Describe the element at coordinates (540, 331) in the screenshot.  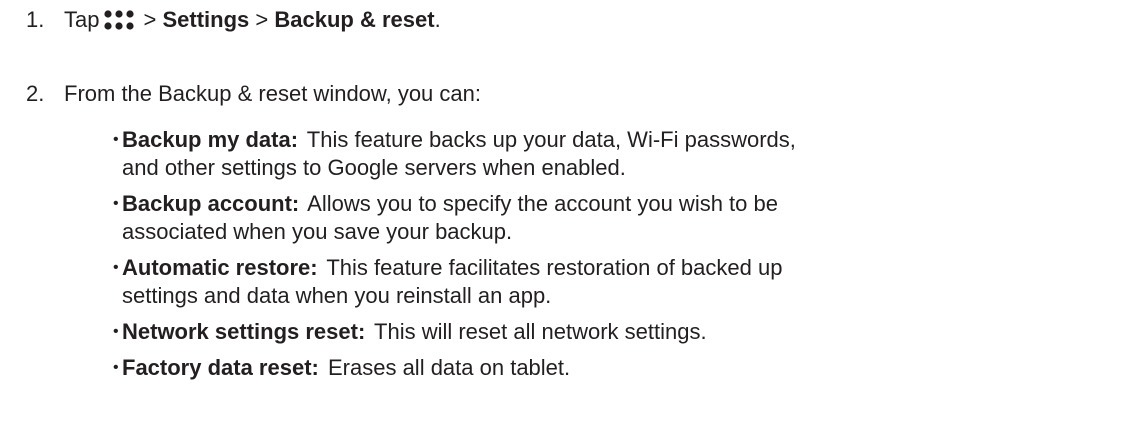
I see `item-description: This will reset all network settings.` at that location.